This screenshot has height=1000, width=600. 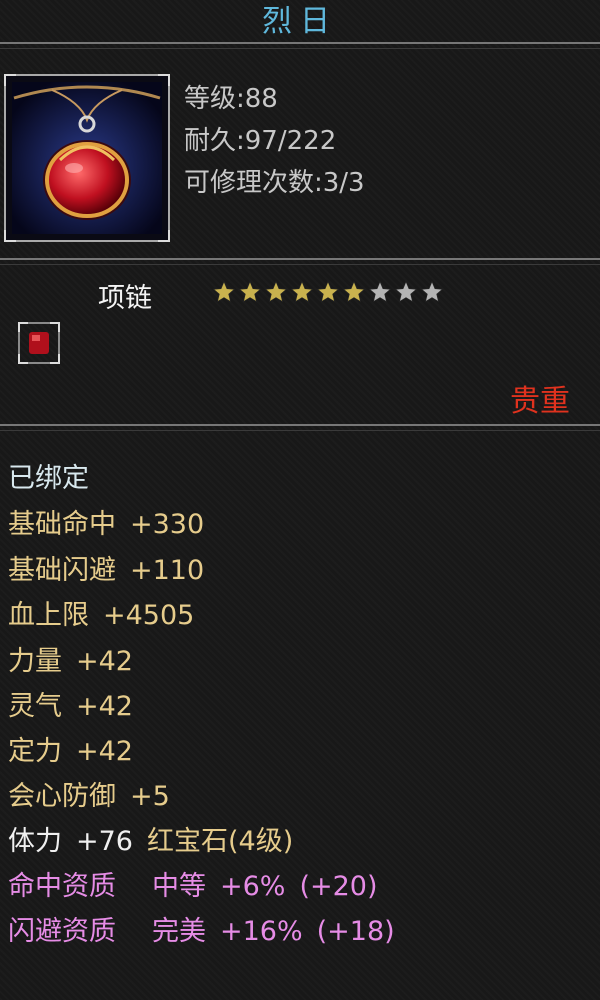 I want to click on attribute-value: +5, so click(x=150, y=796).